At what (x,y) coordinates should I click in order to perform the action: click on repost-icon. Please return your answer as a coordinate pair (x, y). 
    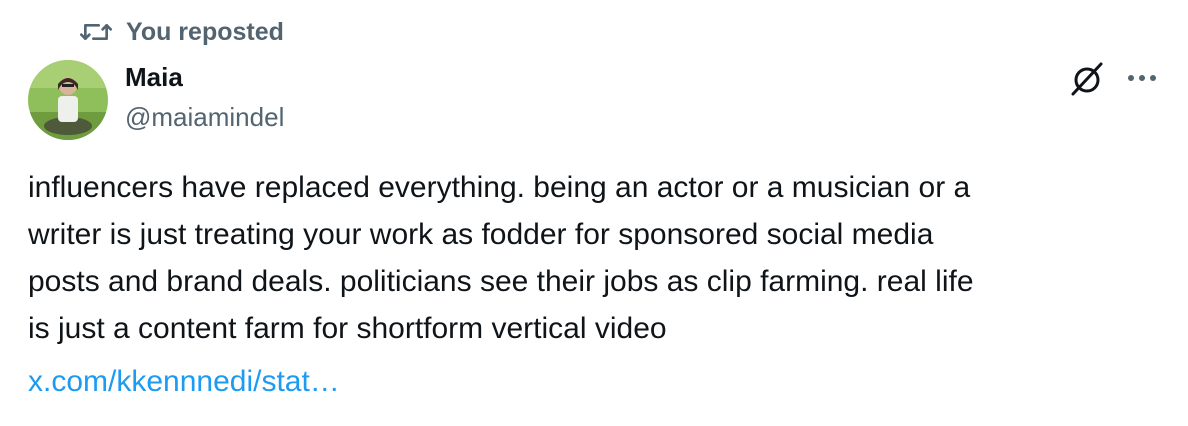
    Looking at the image, I should click on (96, 32).